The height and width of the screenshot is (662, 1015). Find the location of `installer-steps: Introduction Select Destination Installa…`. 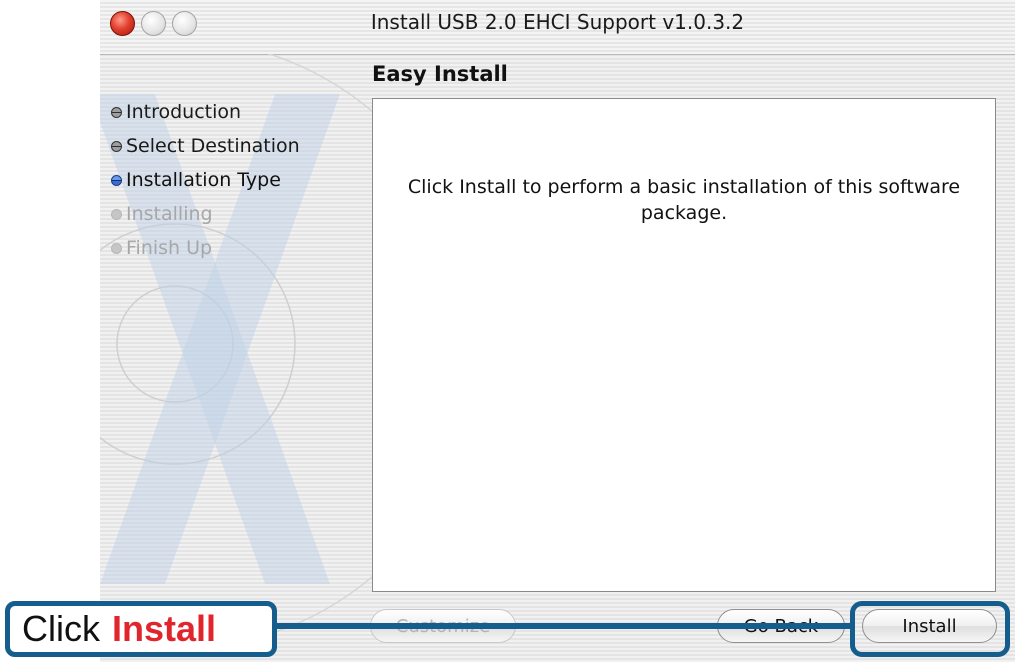

installer-steps: Introduction Select Destination Installa… is located at coordinates (205, 180).